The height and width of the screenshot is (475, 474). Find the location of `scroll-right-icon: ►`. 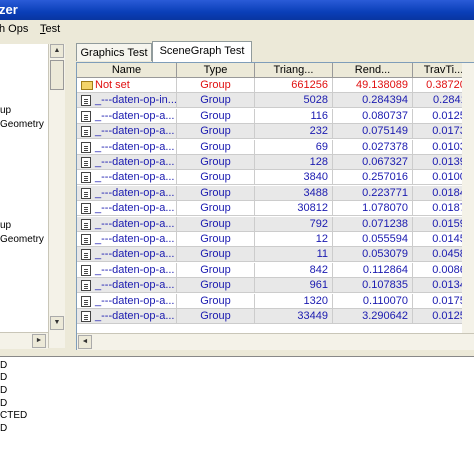

scroll-right-icon: ► is located at coordinates (39, 341).